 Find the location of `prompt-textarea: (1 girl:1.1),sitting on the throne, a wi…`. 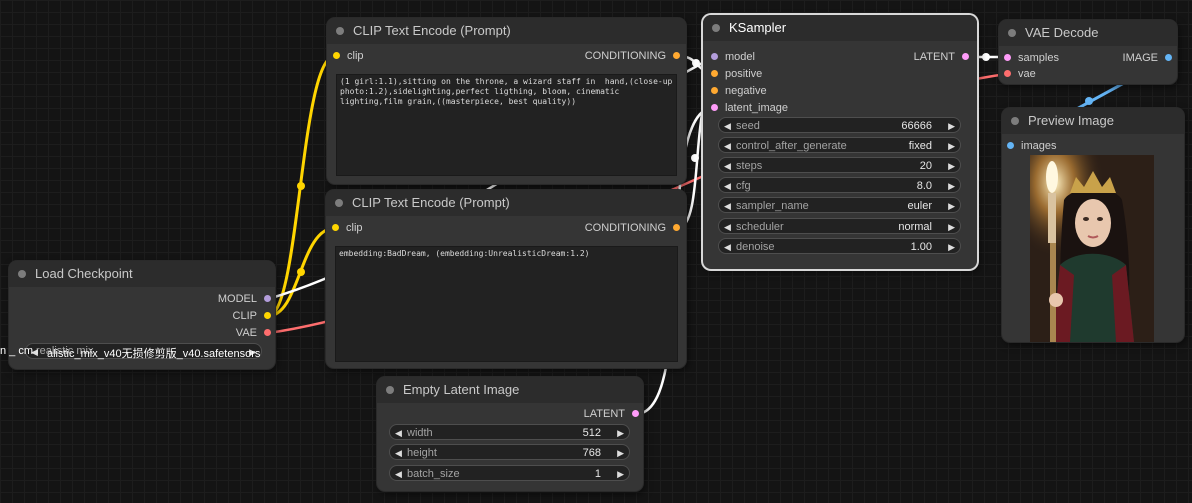

prompt-textarea: (1 girl:1.1),sitting on the throne, a wi… is located at coordinates (506, 125).